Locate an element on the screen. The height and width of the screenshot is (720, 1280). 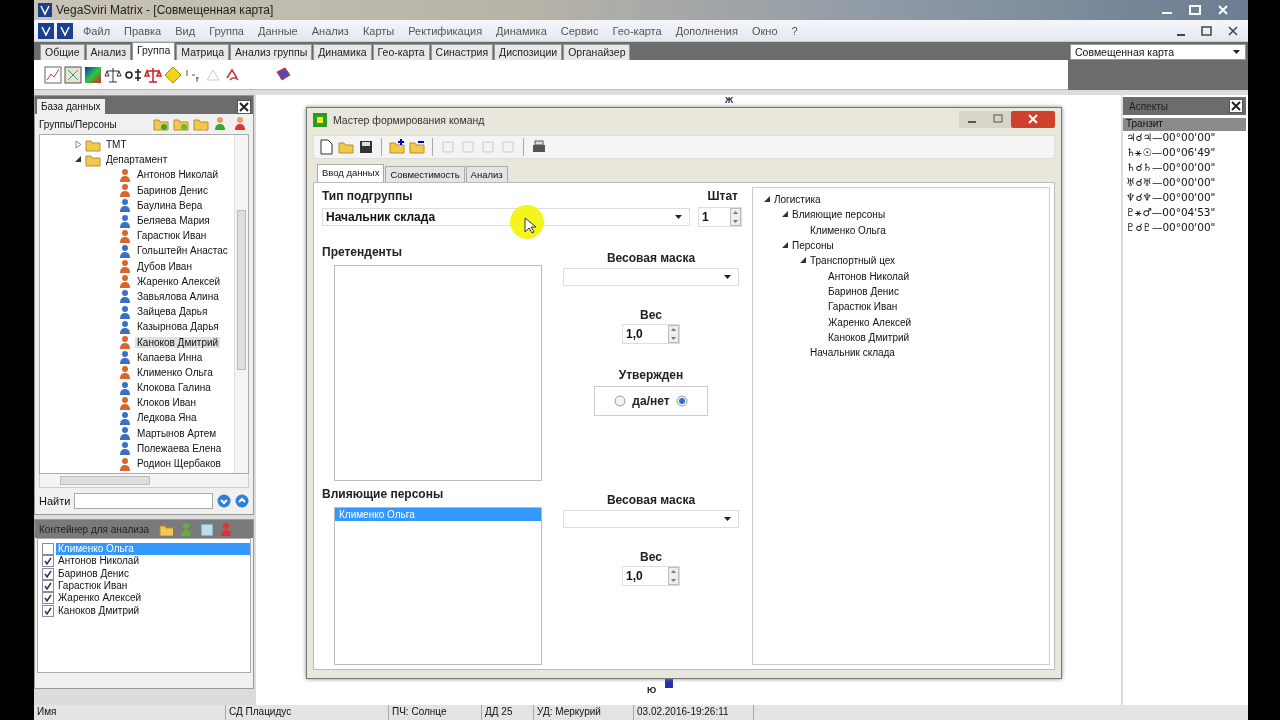
ribbon-tab: Анализ группы is located at coordinates (271, 52).